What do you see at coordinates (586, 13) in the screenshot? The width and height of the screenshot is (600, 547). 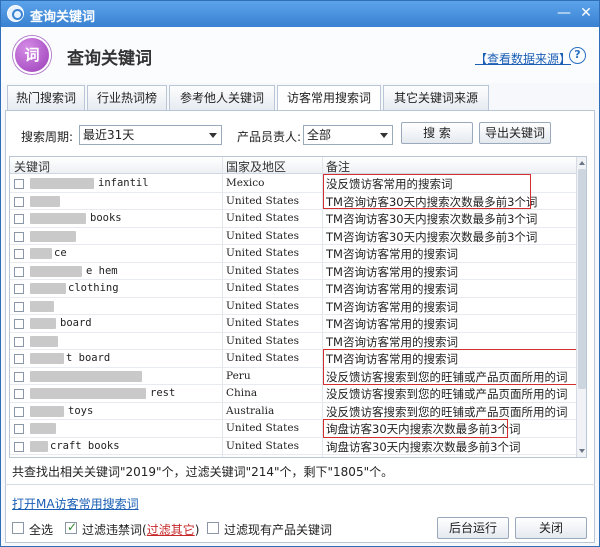 I see `close-icon: ✕` at bounding box center [586, 13].